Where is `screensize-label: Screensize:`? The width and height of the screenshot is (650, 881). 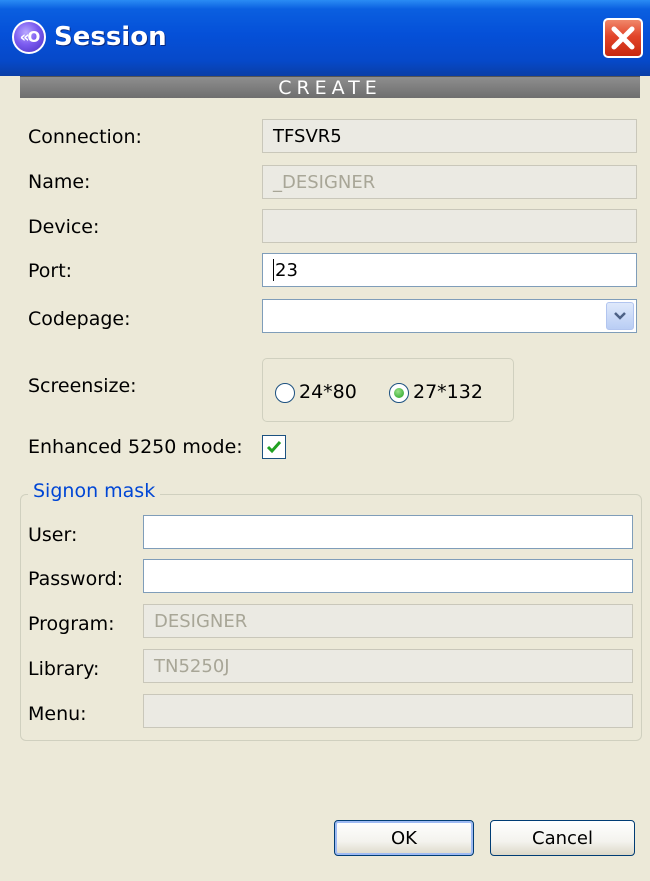
screensize-label: Screensize: is located at coordinates (82, 386).